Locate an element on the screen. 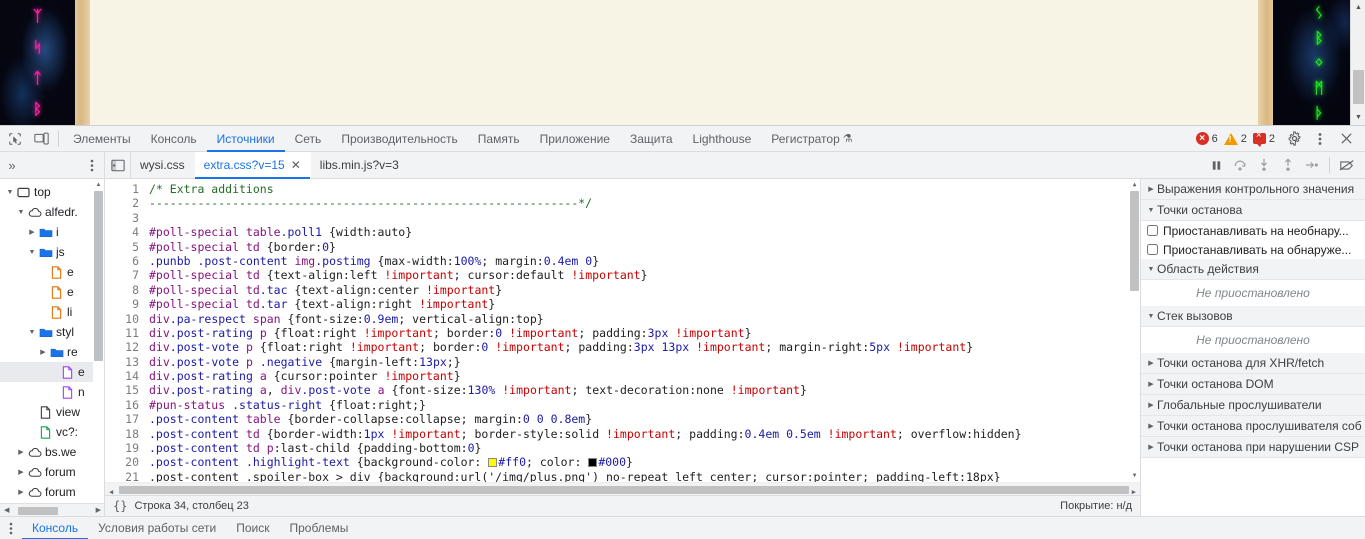 Image resolution: width=1365 pixels, height=539 pixels. editor-vscrollbar-thumb is located at coordinates (1134, 241).